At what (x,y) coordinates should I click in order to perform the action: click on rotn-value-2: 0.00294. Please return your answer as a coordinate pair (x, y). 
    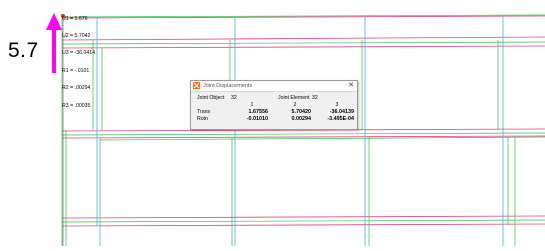
    Looking at the image, I should click on (301, 119).